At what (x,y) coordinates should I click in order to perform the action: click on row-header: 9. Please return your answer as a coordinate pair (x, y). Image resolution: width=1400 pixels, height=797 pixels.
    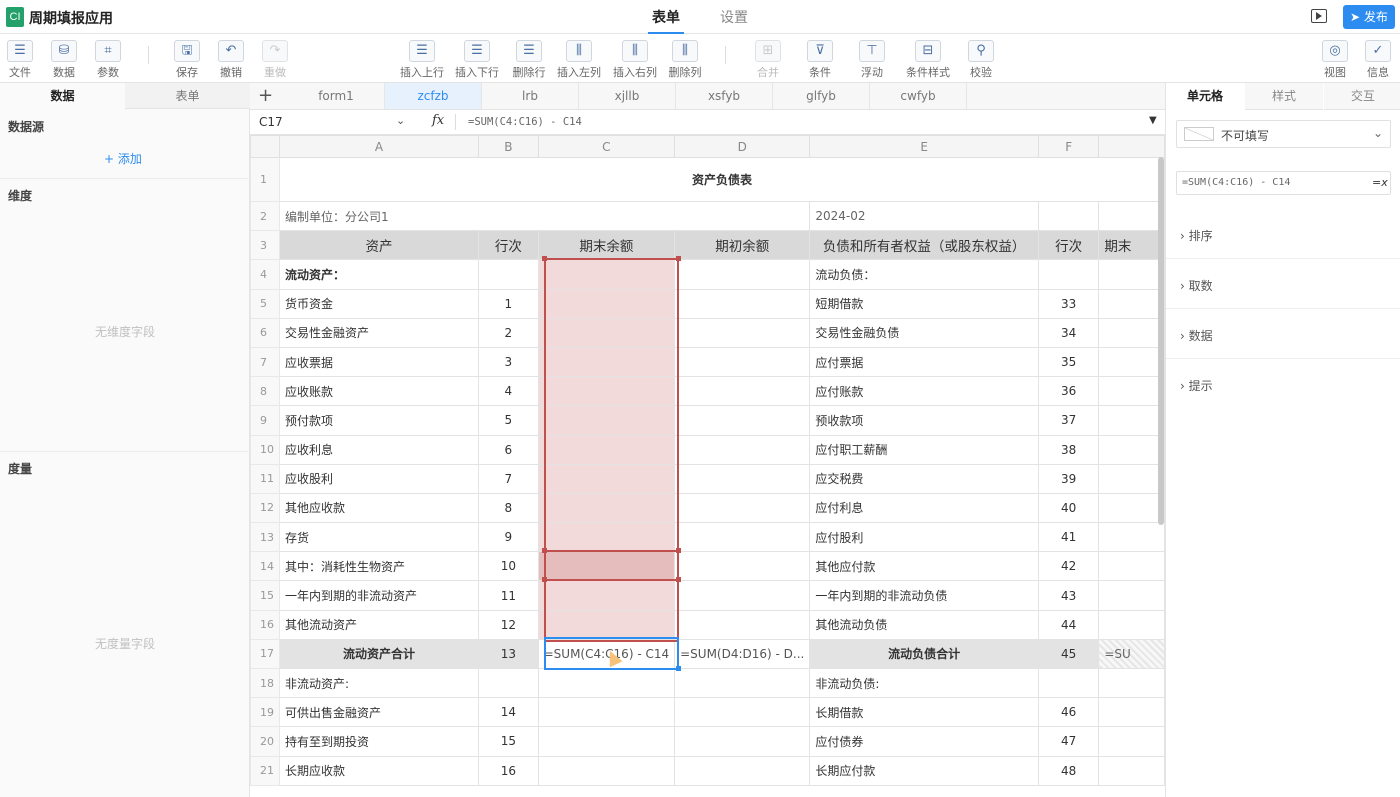
    Looking at the image, I should click on (265, 420).